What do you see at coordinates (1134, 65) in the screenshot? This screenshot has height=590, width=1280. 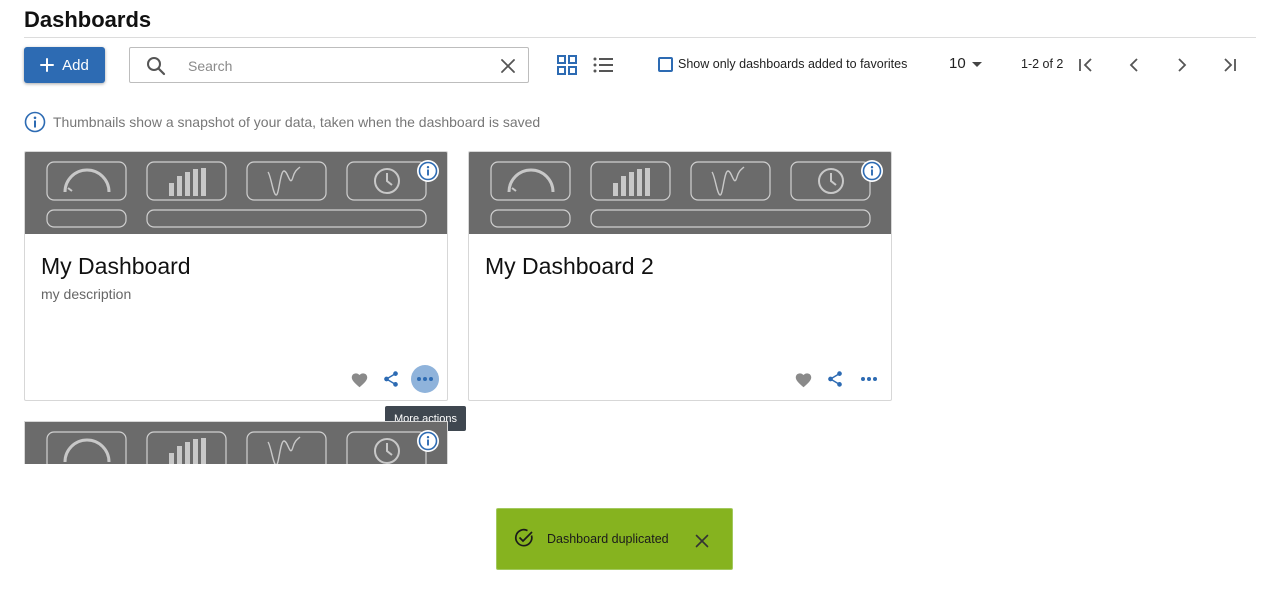 I see `prev-page-icon` at bounding box center [1134, 65].